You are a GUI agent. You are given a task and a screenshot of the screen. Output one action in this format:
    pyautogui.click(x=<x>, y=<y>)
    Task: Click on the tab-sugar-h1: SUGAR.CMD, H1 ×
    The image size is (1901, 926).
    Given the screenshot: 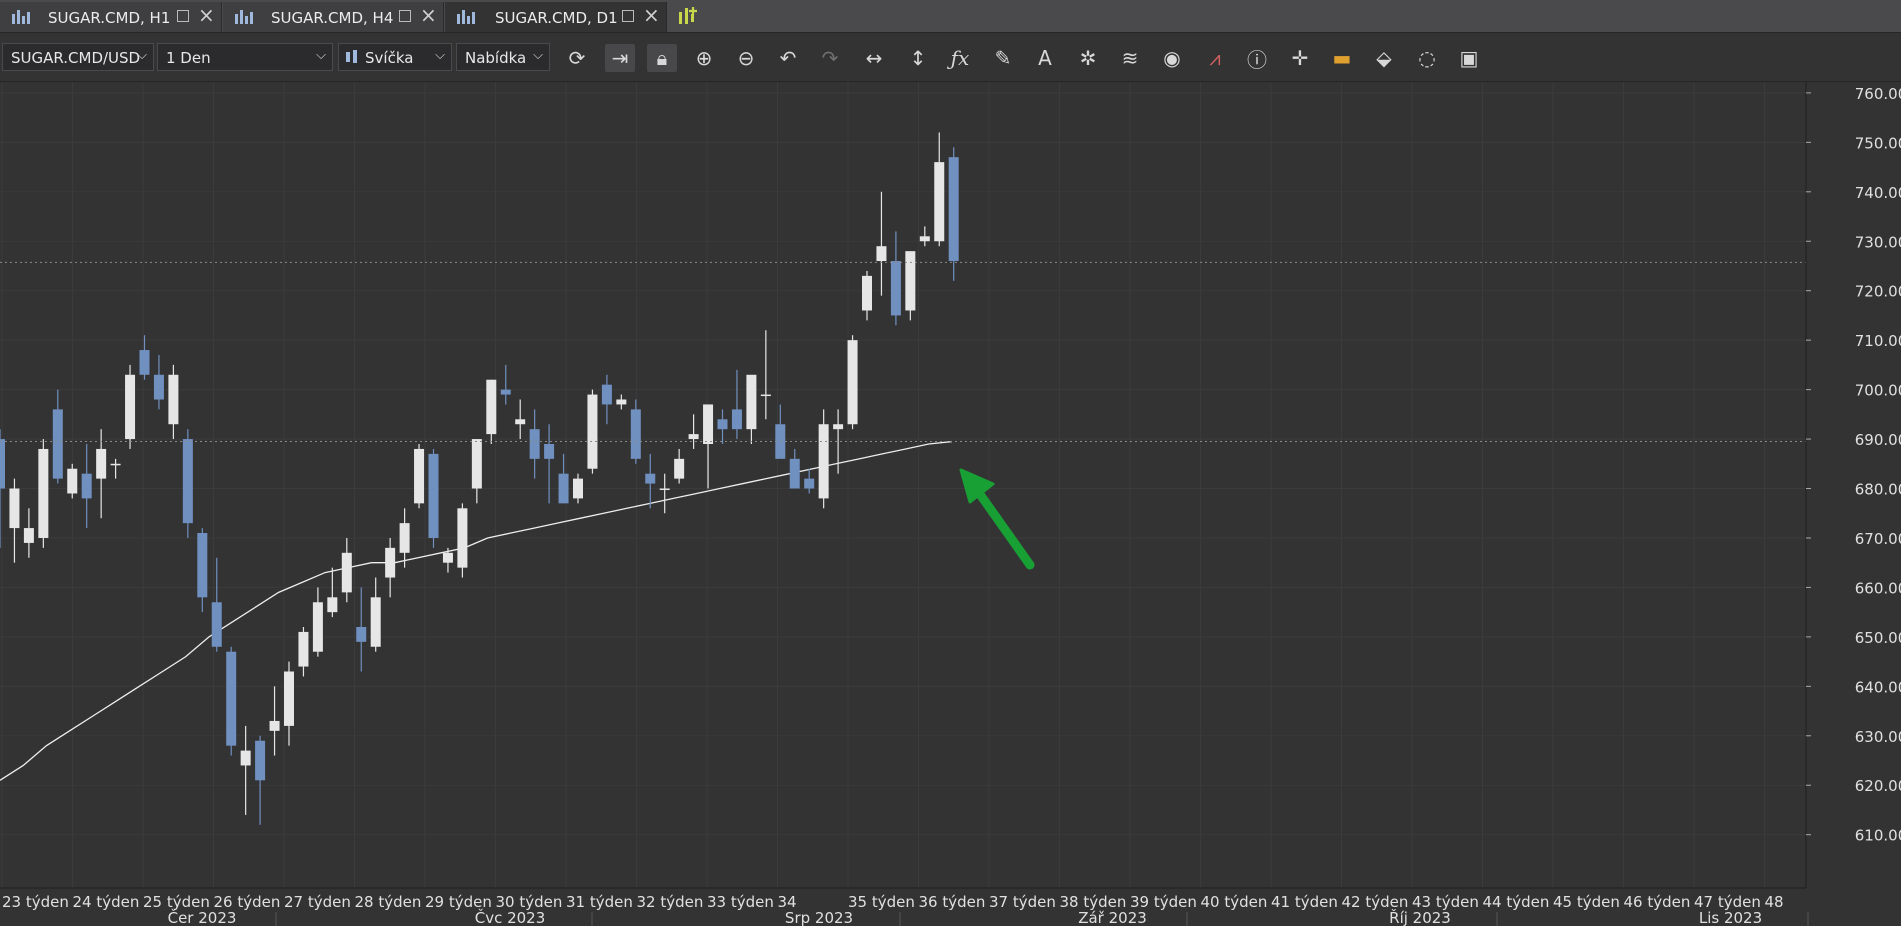 What is the action you would take?
    pyautogui.click(x=111, y=17)
    